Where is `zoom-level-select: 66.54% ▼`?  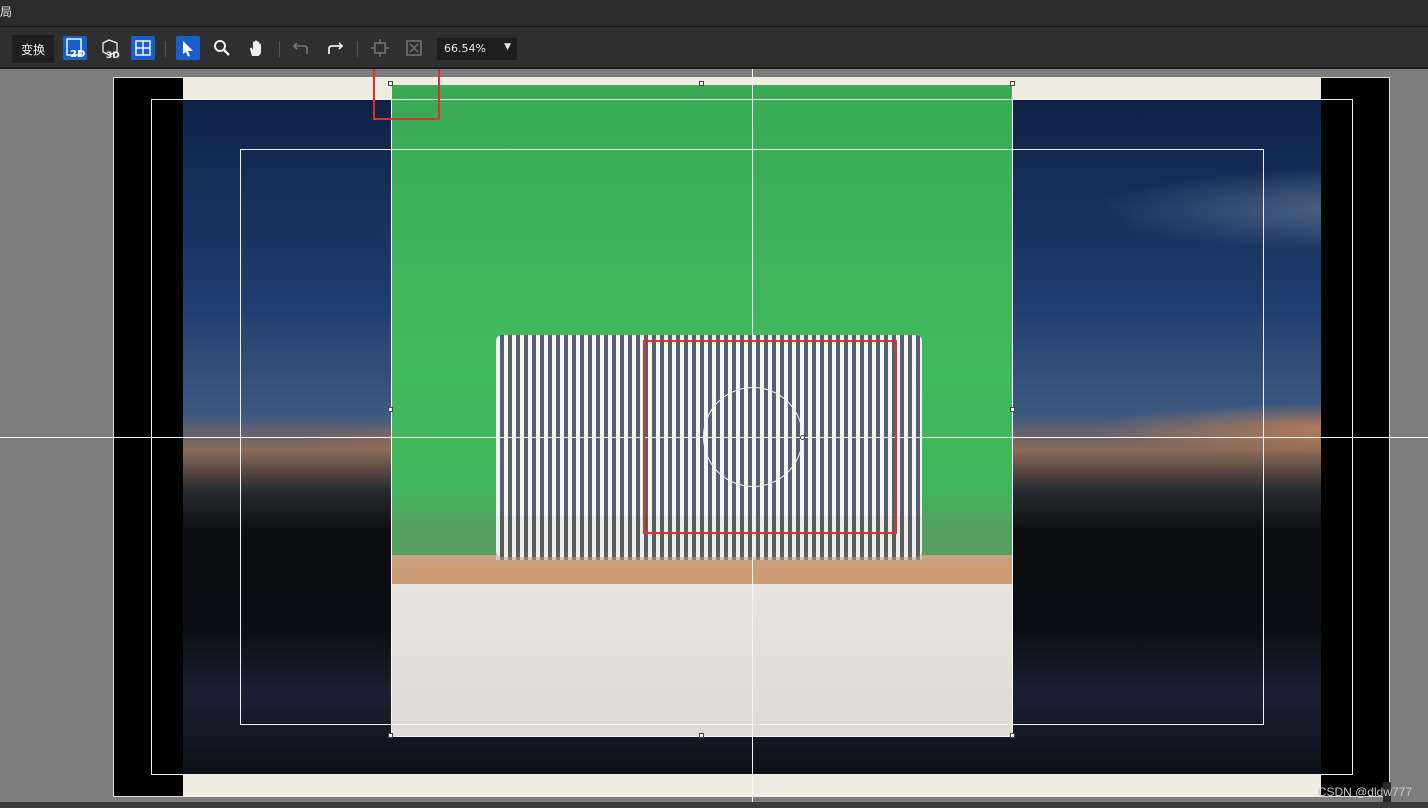 zoom-level-select: 66.54% ▼ is located at coordinates (477, 49).